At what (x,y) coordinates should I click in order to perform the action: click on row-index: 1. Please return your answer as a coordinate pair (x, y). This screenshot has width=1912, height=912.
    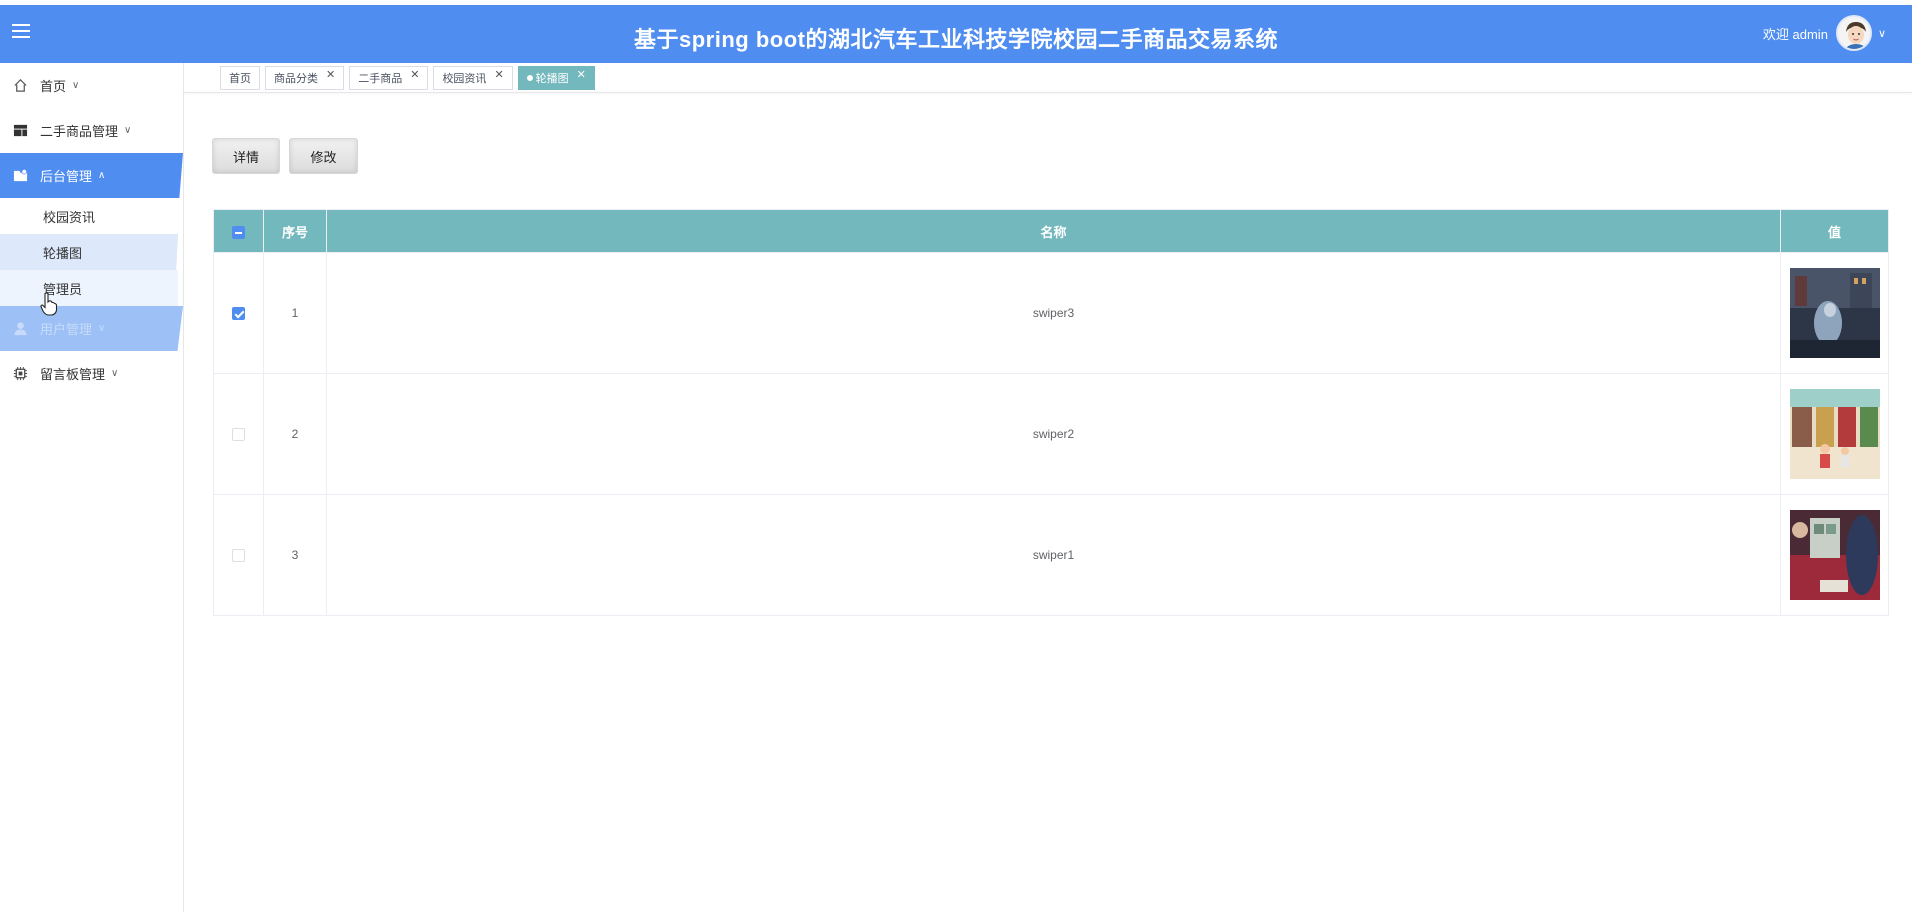
    Looking at the image, I should click on (295, 313).